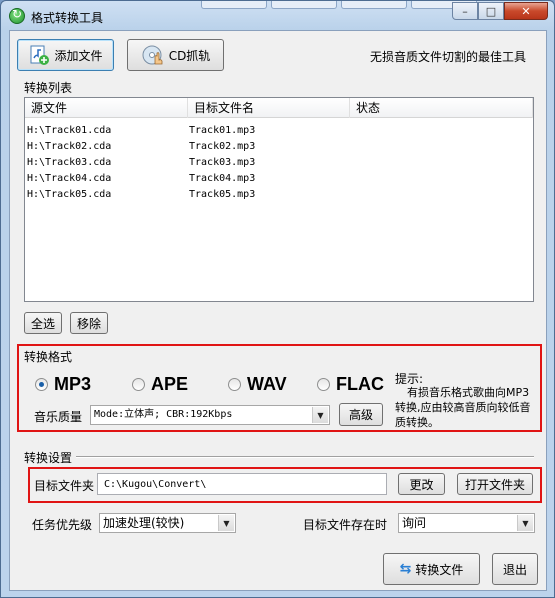 The image size is (555, 598). I want to click on row-source: H:\Track02.cda, so click(69, 146).